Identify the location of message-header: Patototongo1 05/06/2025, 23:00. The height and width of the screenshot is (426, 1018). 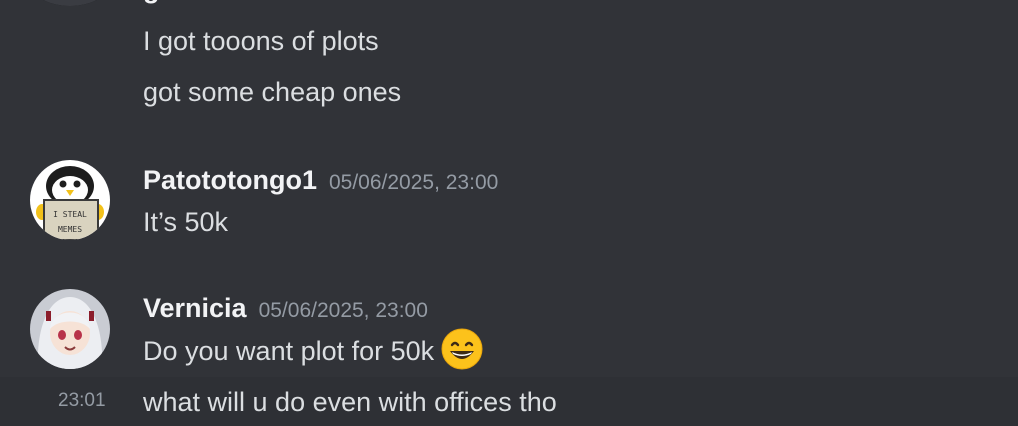
(320, 182).